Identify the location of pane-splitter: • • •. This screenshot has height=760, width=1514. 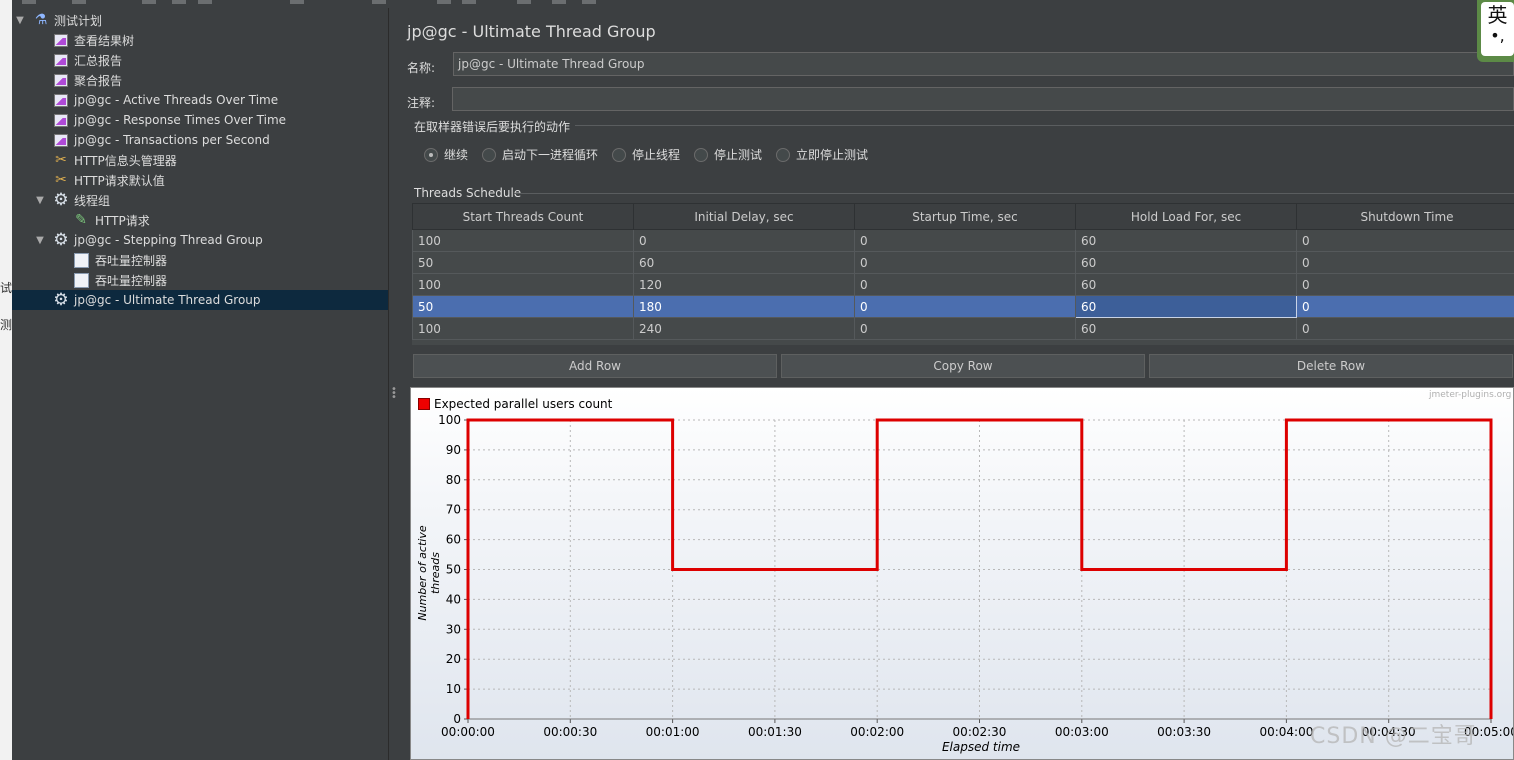
(392, 384).